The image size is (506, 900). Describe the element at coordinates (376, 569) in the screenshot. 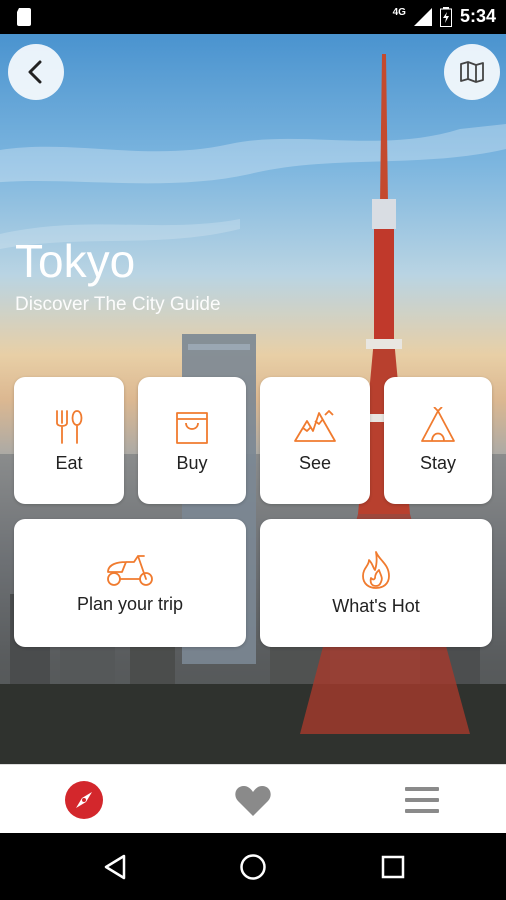

I see `flame-icon` at that location.